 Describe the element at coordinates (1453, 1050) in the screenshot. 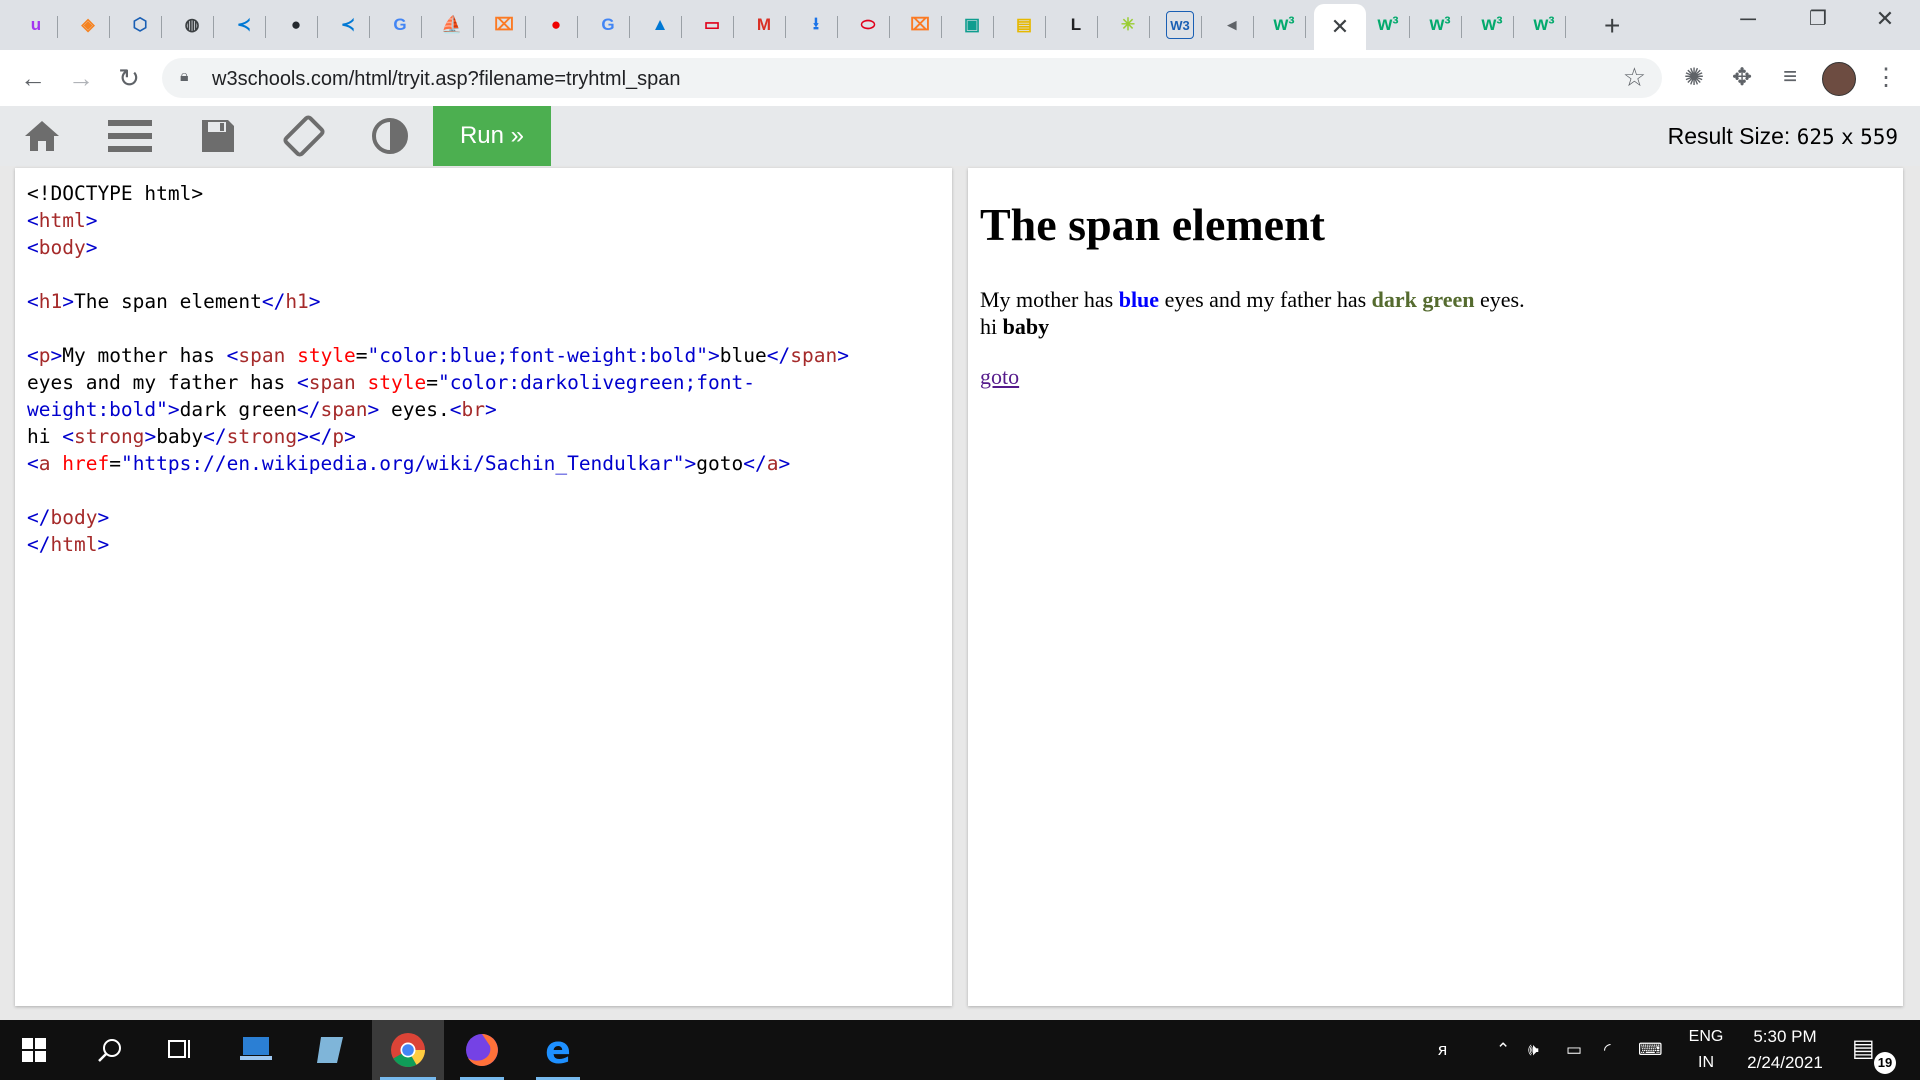

I see `people-icon: ᴙ` at that location.